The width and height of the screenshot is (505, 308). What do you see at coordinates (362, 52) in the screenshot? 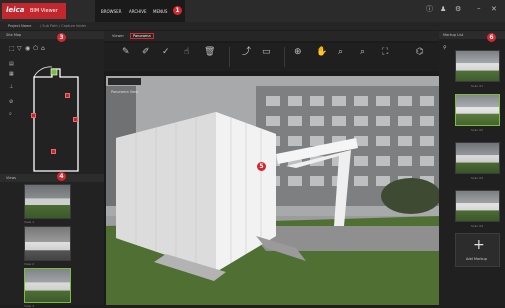
I see `zoom-out-icon: ⌕` at bounding box center [362, 52].